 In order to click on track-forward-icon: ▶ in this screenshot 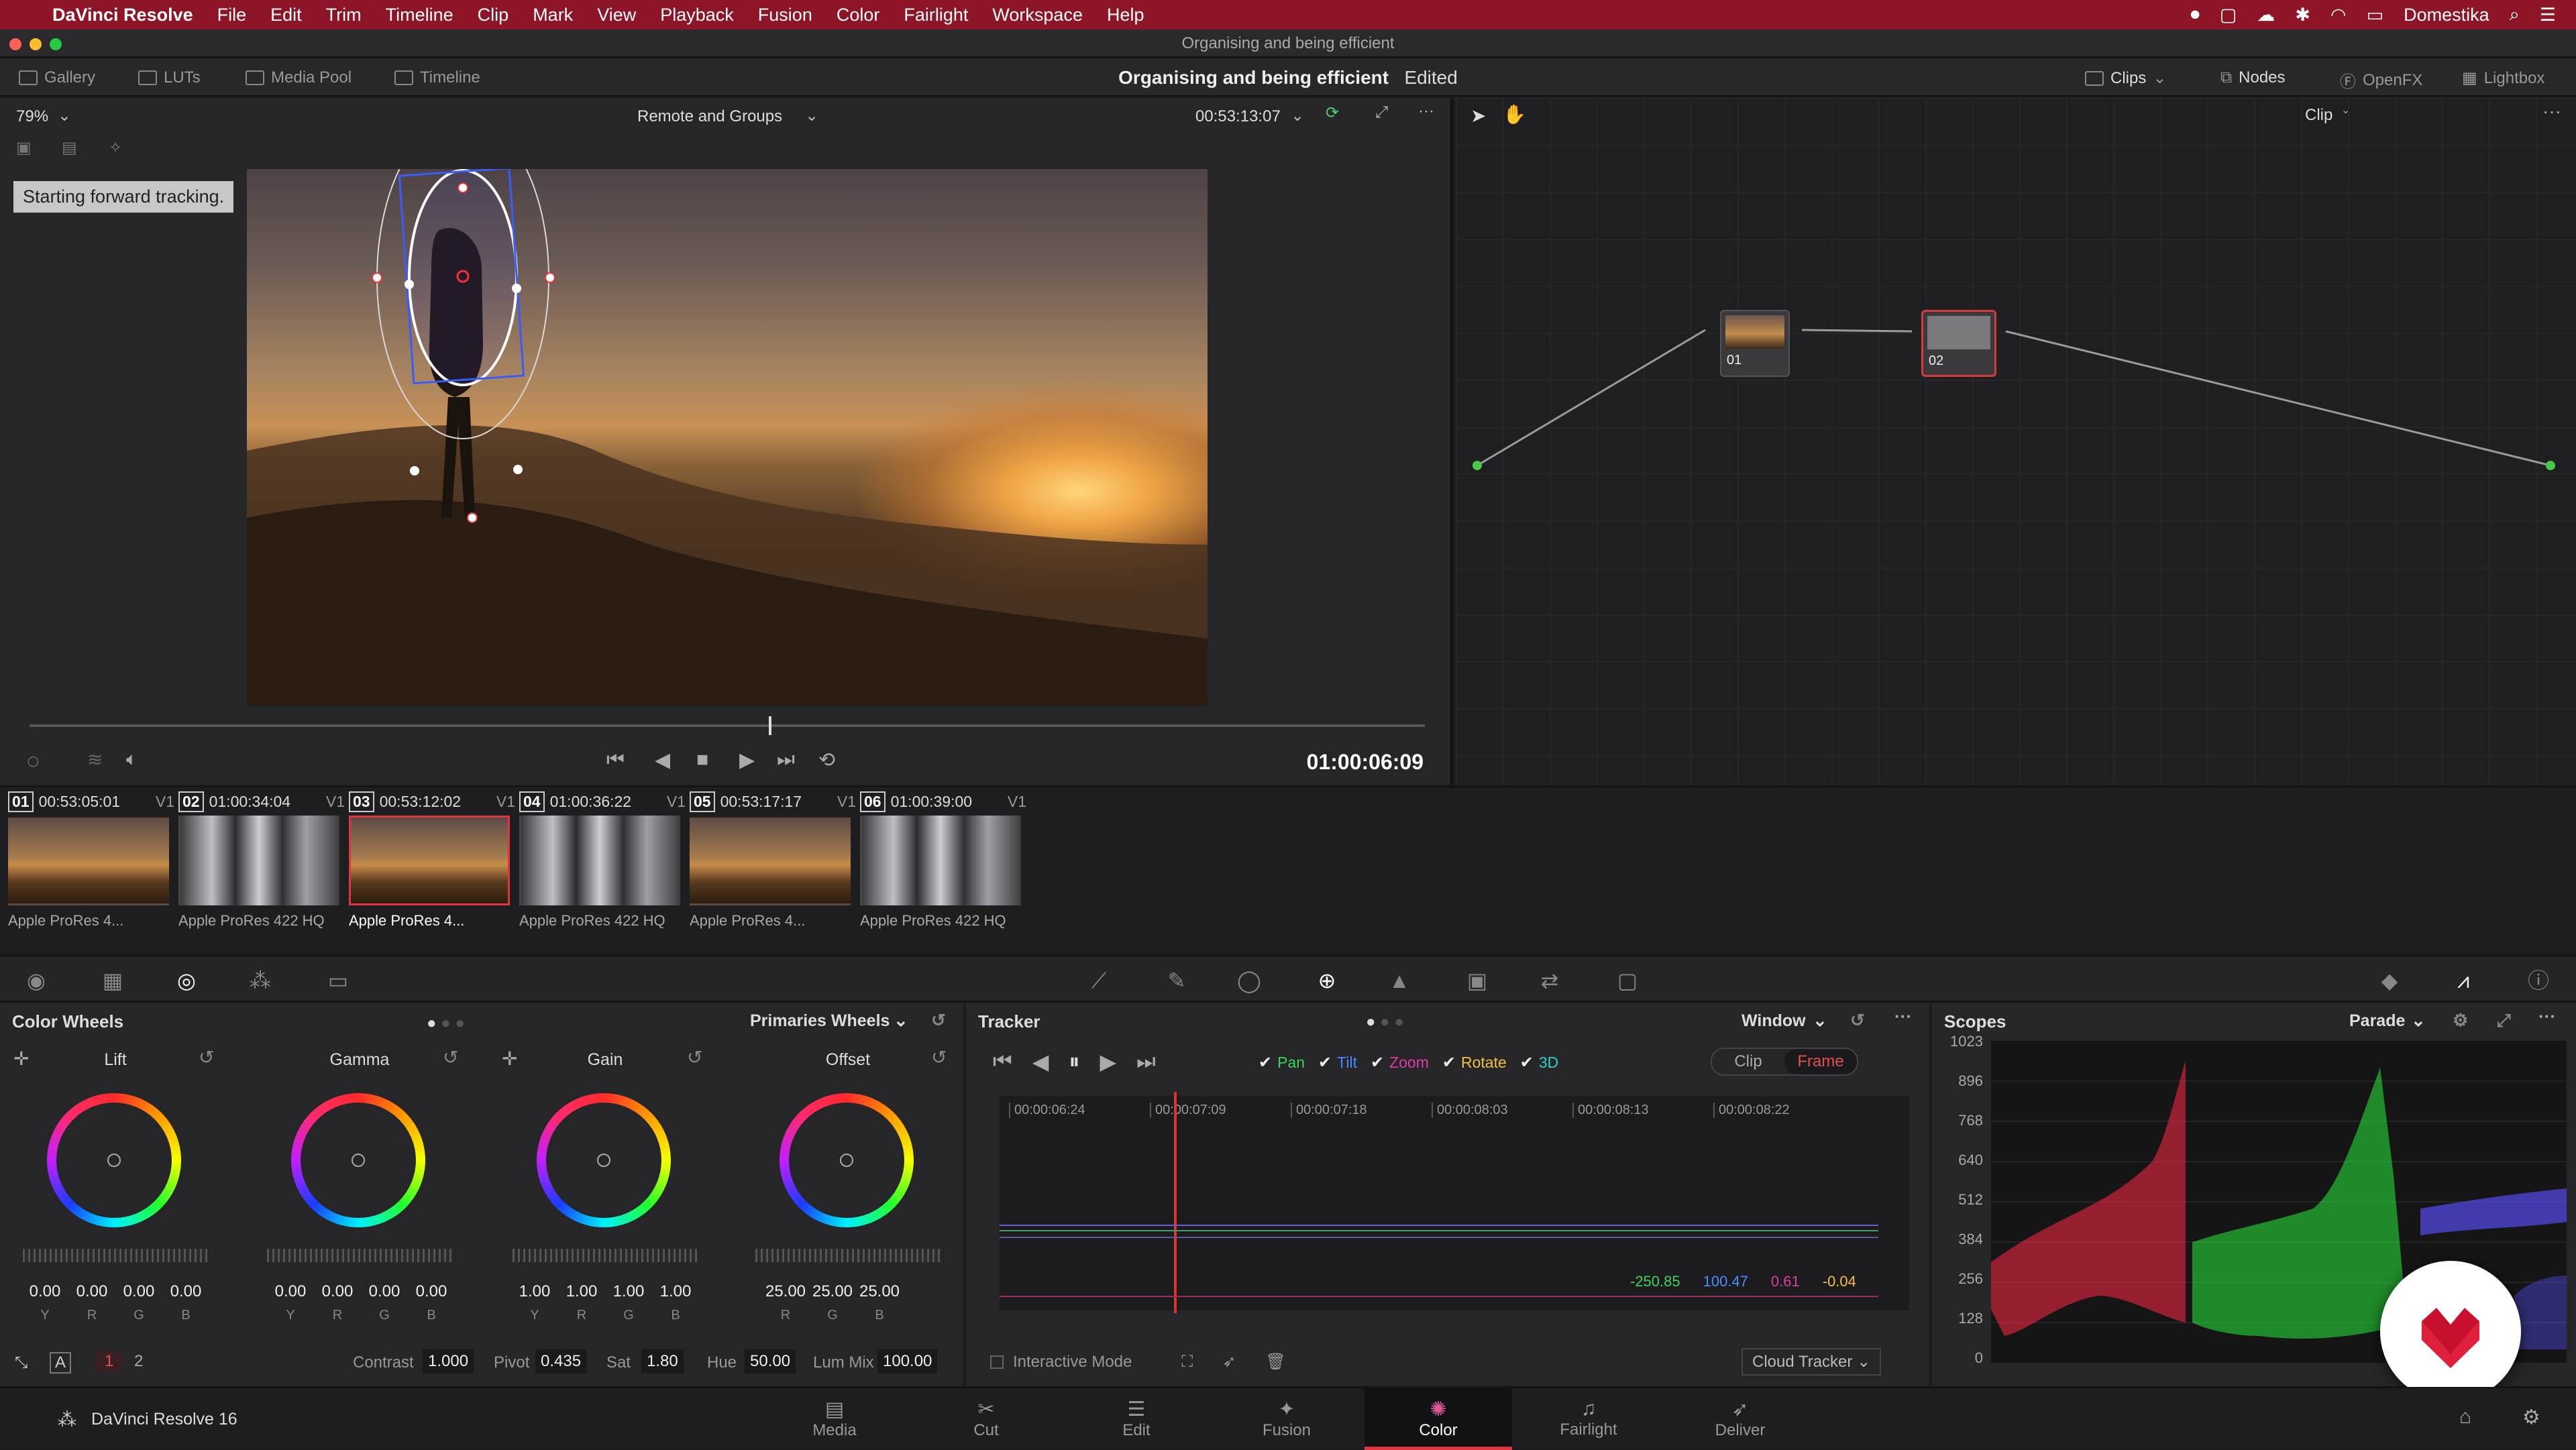, I will do `click(1107, 1061)`.